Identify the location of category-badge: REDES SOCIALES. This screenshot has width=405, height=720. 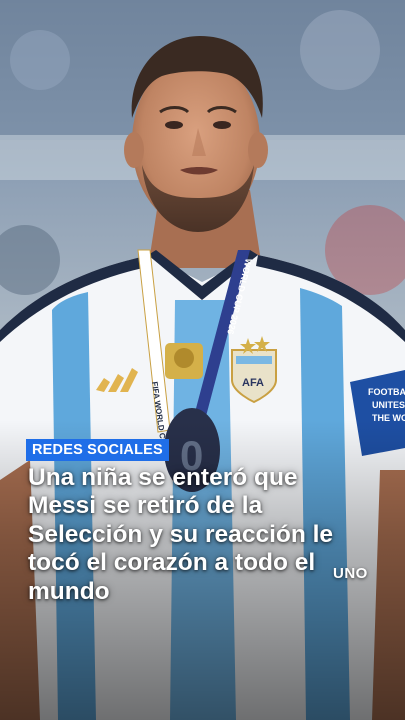
(97, 450).